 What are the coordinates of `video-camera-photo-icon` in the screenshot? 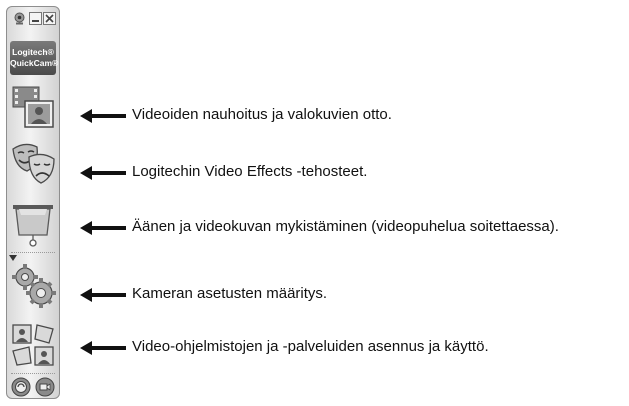 It's located at (33, 107).